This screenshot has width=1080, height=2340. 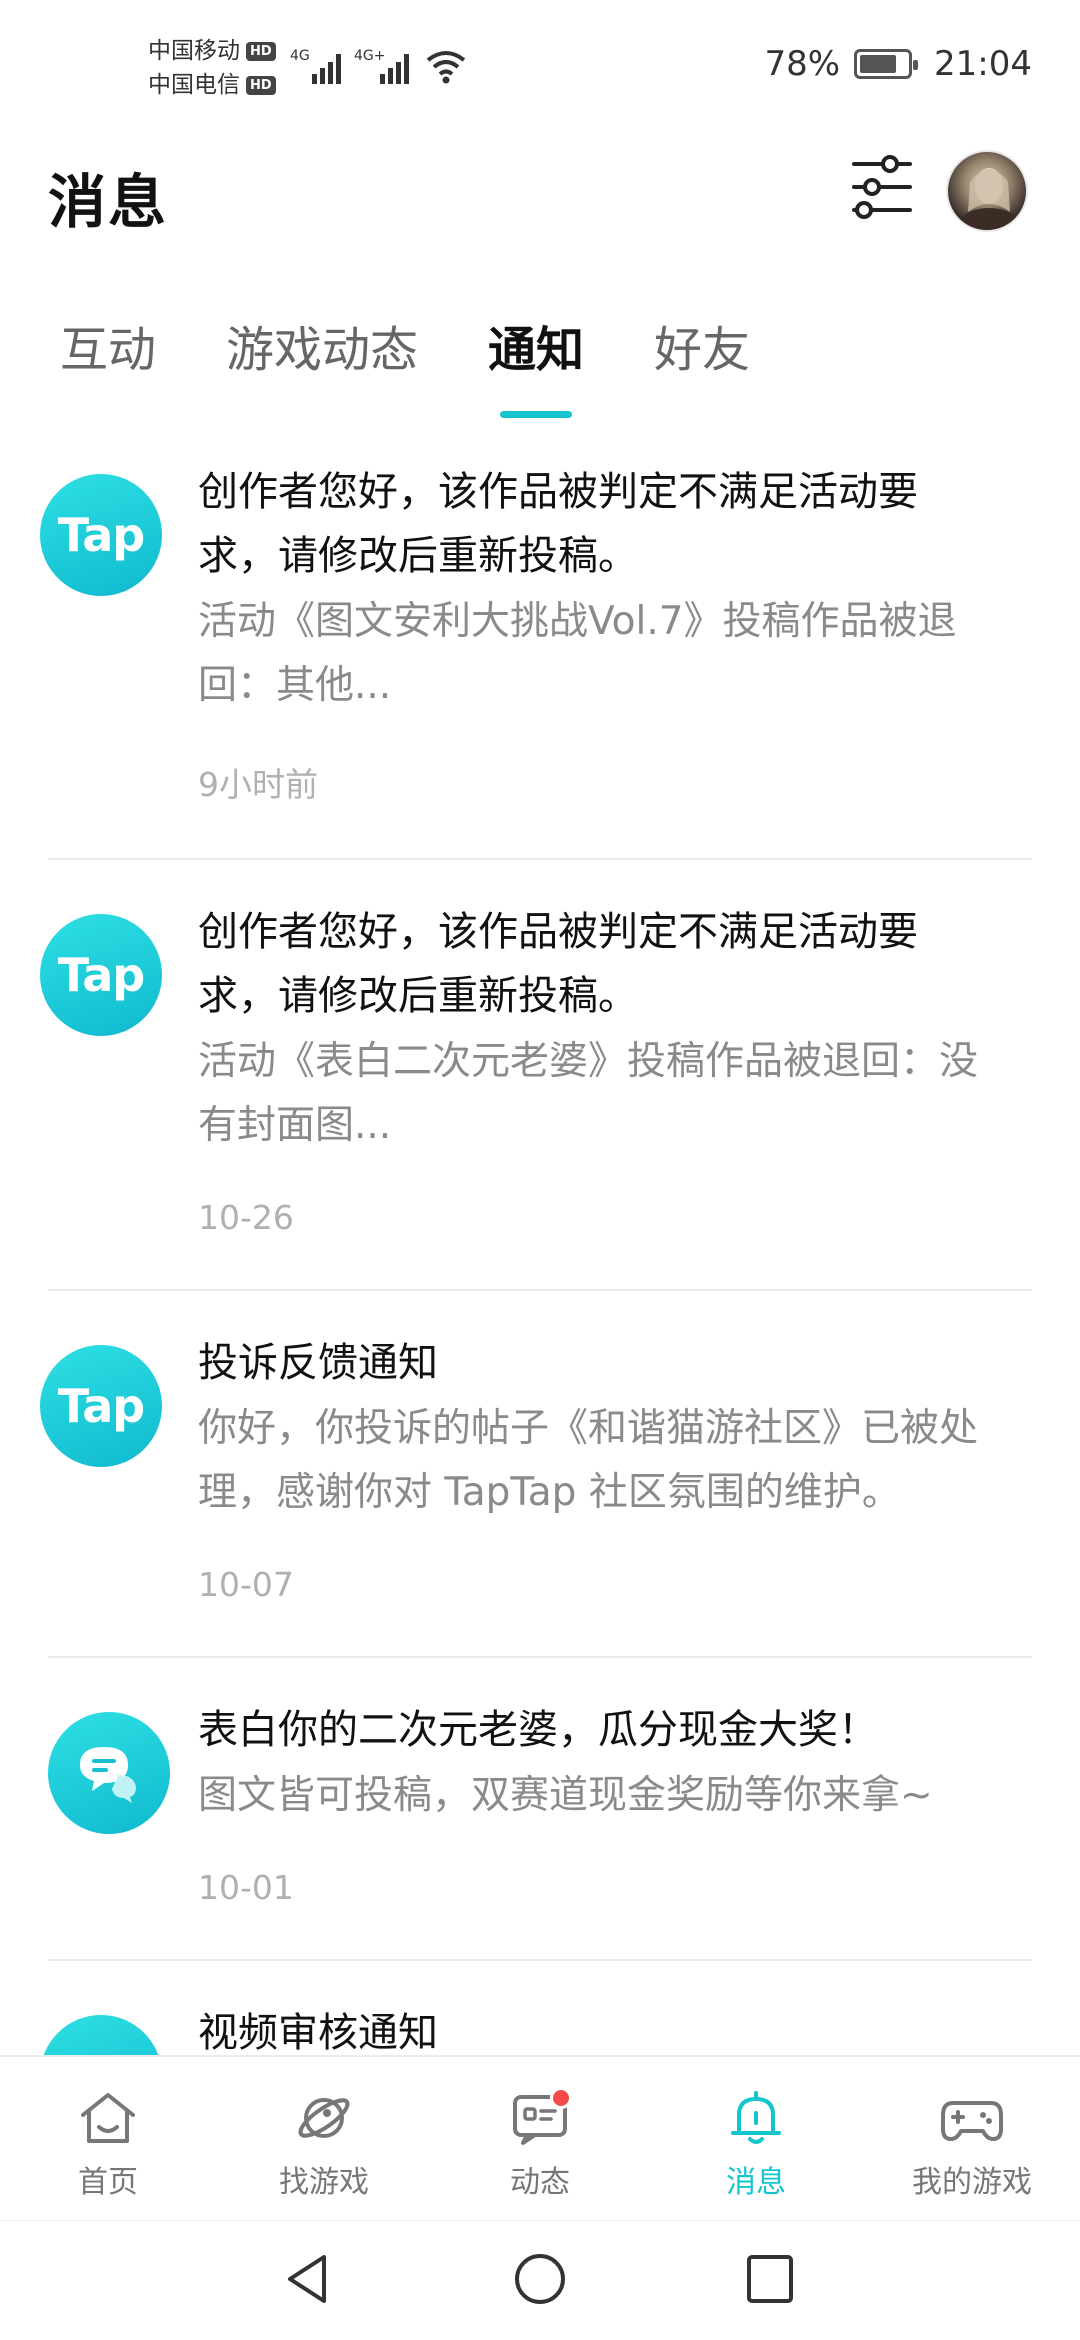 What do you see at coordinates (322, 345) in the screenshot?
I see `tab-game-updates: 游戏动态` at bounding box center [322, 345].